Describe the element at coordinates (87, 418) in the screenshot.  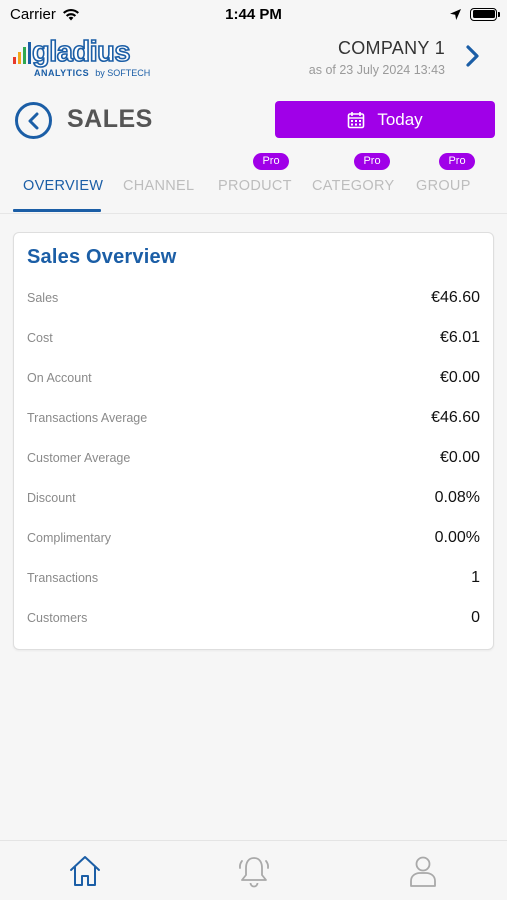
I see `metric-label: Transactions Average` at that location.